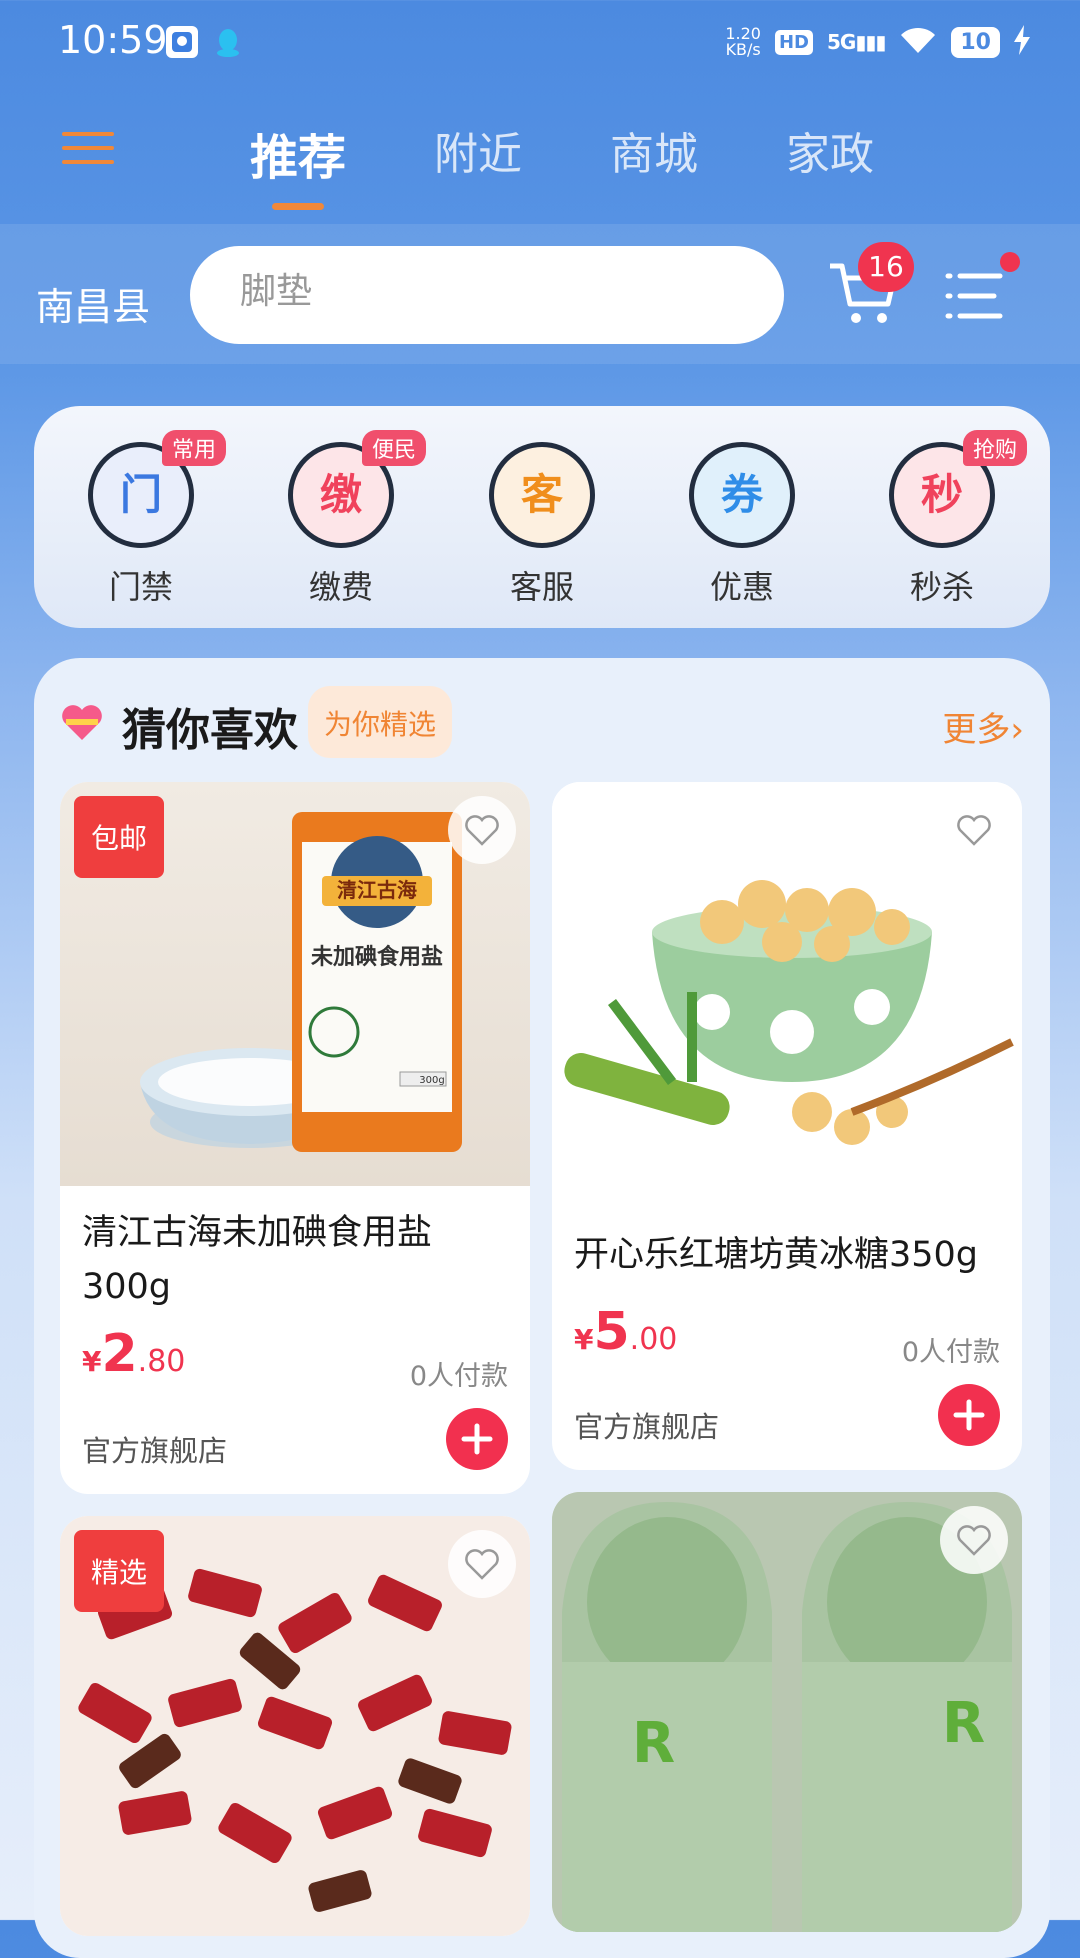 The image size is (1080, 1958). I want to click on network-speed: 1.20 KB/s, so click(743, 41).